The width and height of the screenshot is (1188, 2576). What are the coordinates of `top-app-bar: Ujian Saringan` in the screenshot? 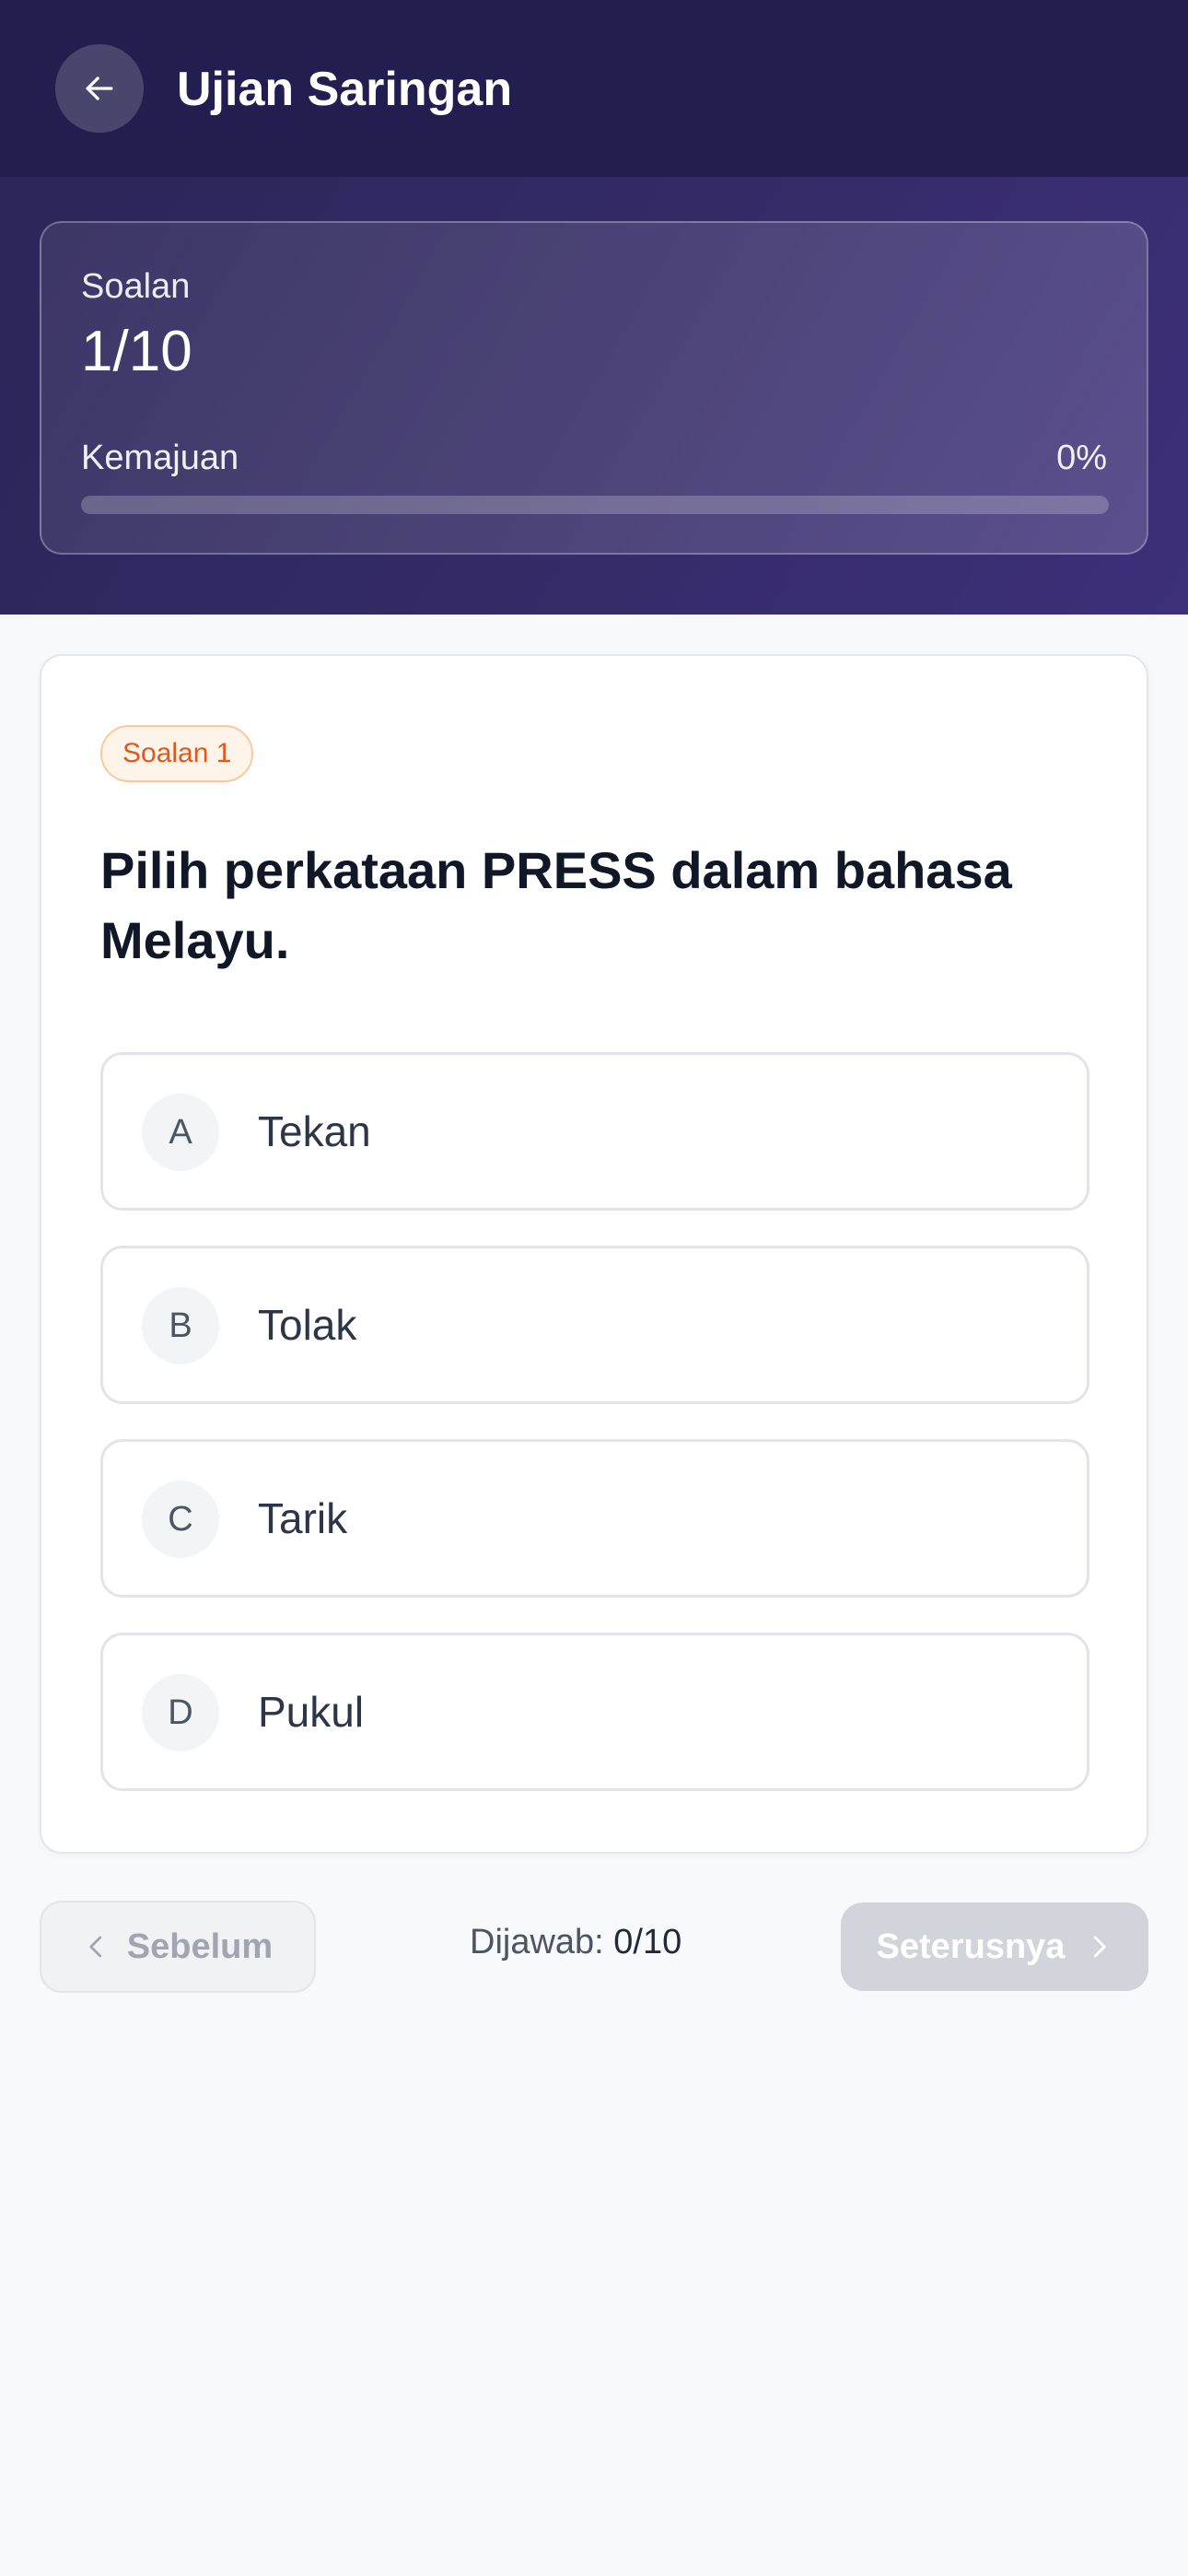 It's located at (594, 88).